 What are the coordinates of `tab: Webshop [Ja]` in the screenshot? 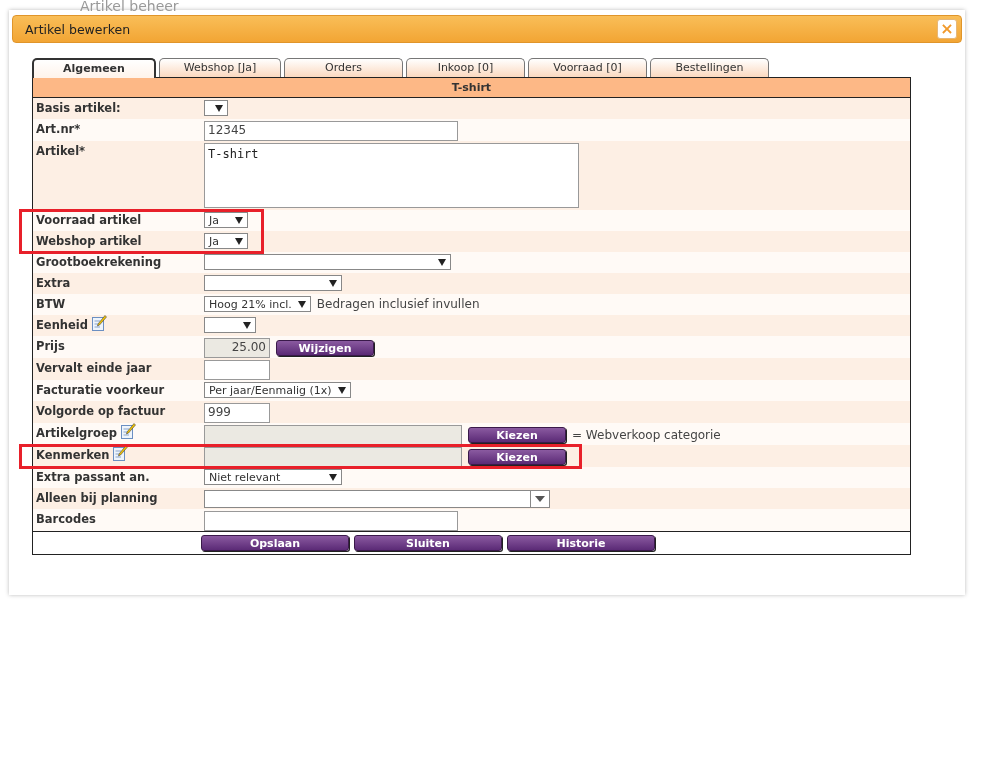 It's located at (220, 67).